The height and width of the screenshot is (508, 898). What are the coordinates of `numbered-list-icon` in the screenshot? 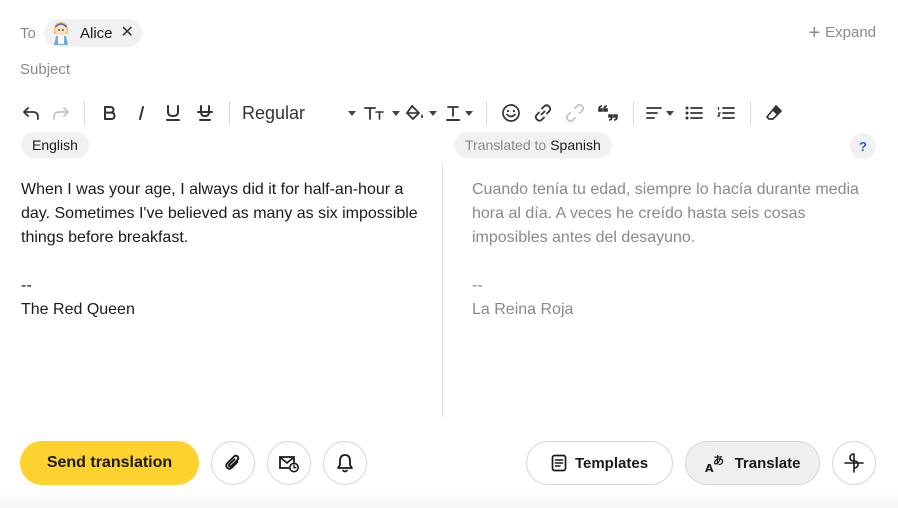 It's located at (726, 113).